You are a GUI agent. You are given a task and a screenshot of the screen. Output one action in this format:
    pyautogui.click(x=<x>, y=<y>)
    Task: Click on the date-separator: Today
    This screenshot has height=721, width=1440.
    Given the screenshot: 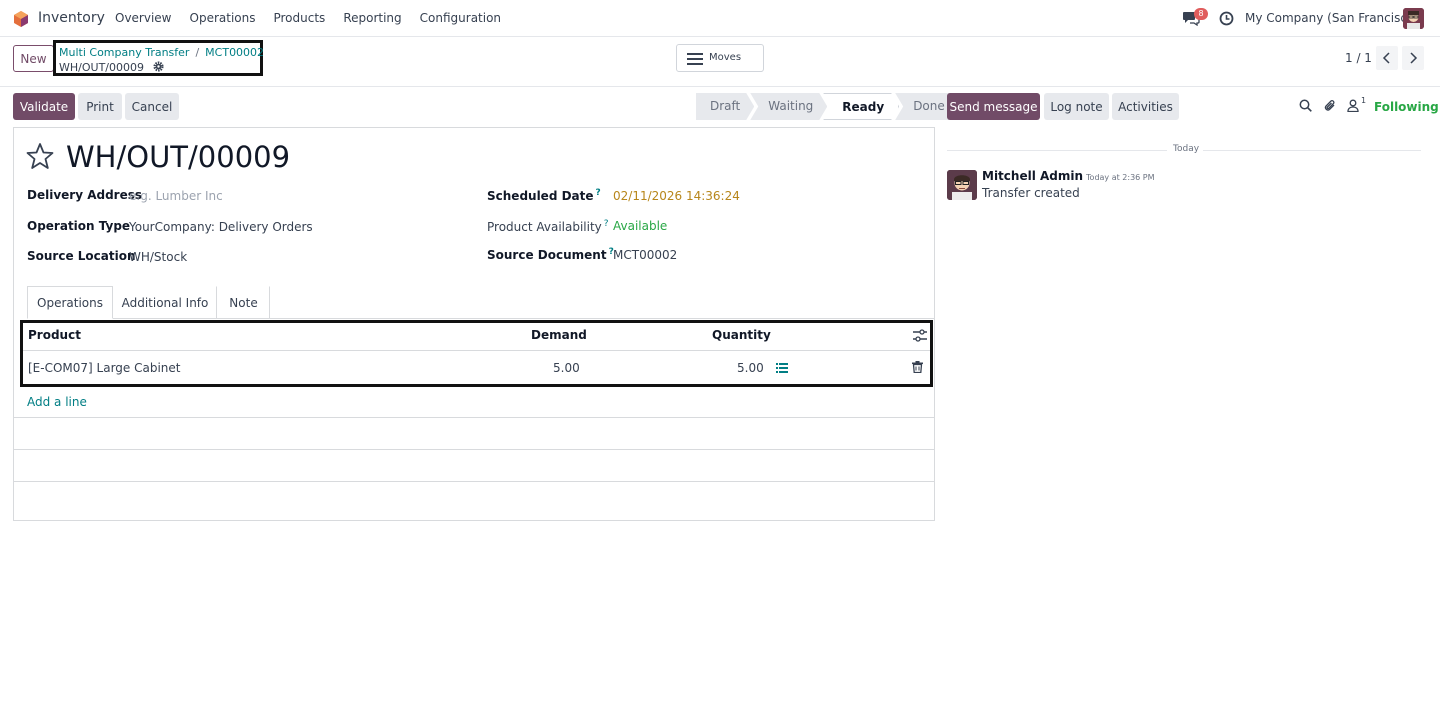 What is the action you would take?
    pyautogui.click(x=1184, y=150)
    